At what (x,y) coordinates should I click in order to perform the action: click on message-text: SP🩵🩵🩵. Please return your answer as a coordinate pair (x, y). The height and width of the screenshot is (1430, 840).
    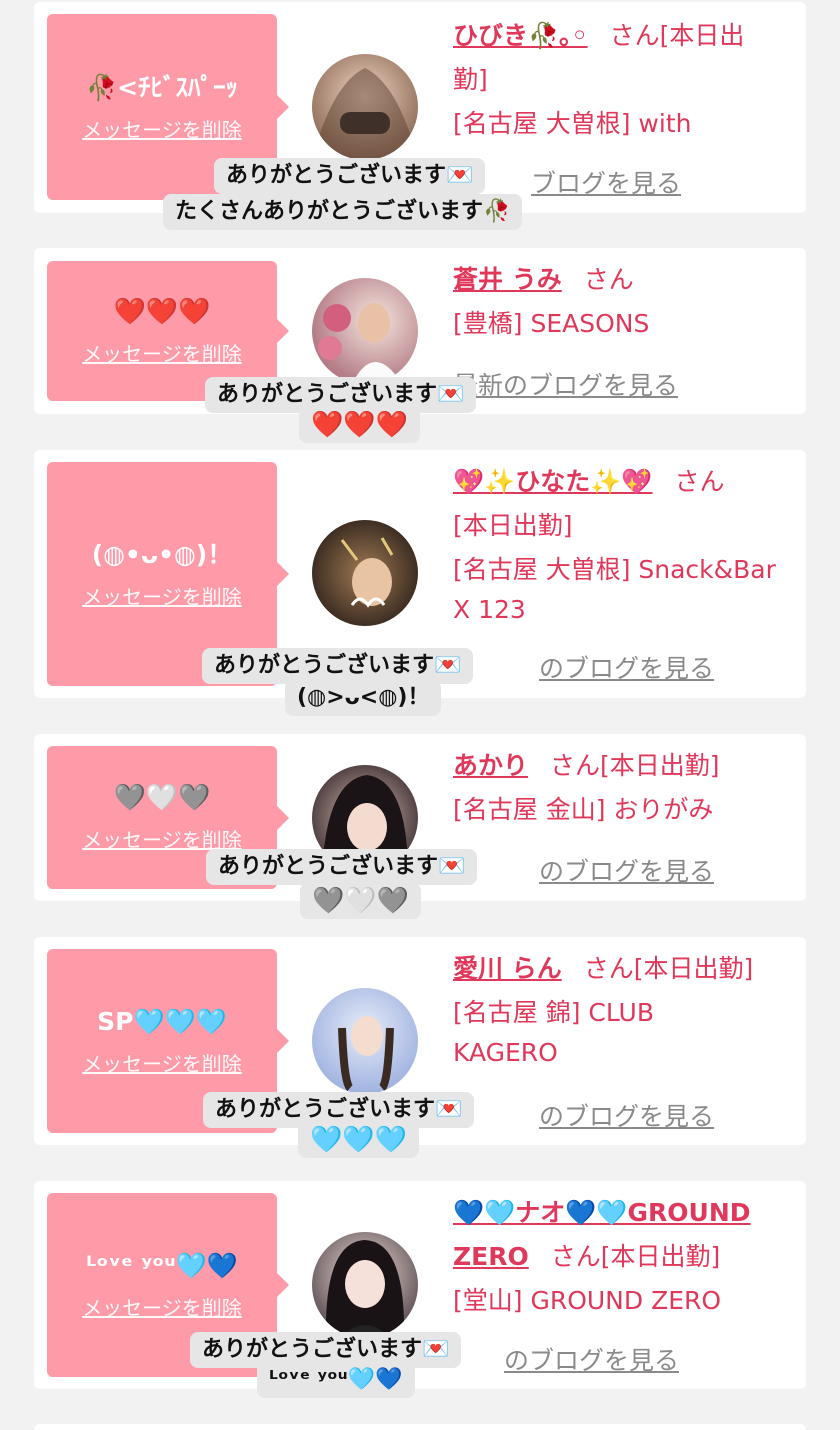
    Looking at the image, I should click on (162, 1021).